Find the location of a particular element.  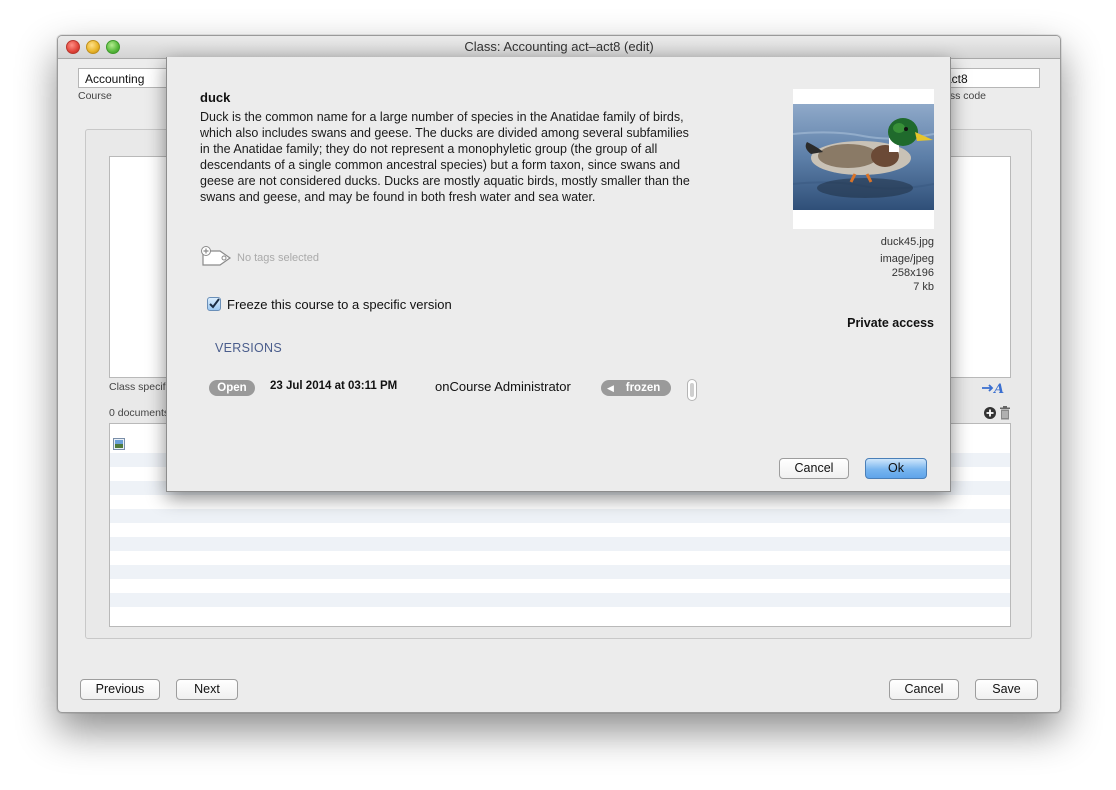

file-size: 7 kb is located at coordinates (923, 287).